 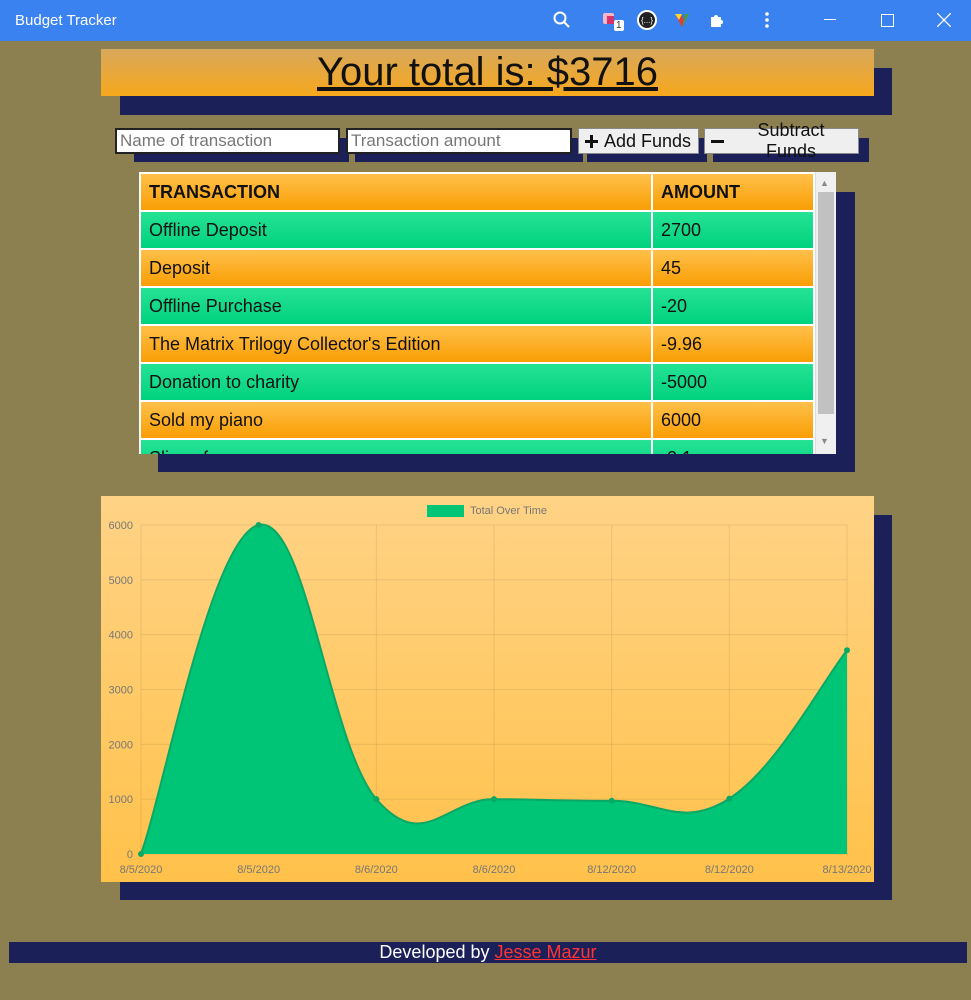 What do you see at coordinates (121, 691) in the screenshot?
I see `y-tick-label: 3000` at bounding box center [121, 691].